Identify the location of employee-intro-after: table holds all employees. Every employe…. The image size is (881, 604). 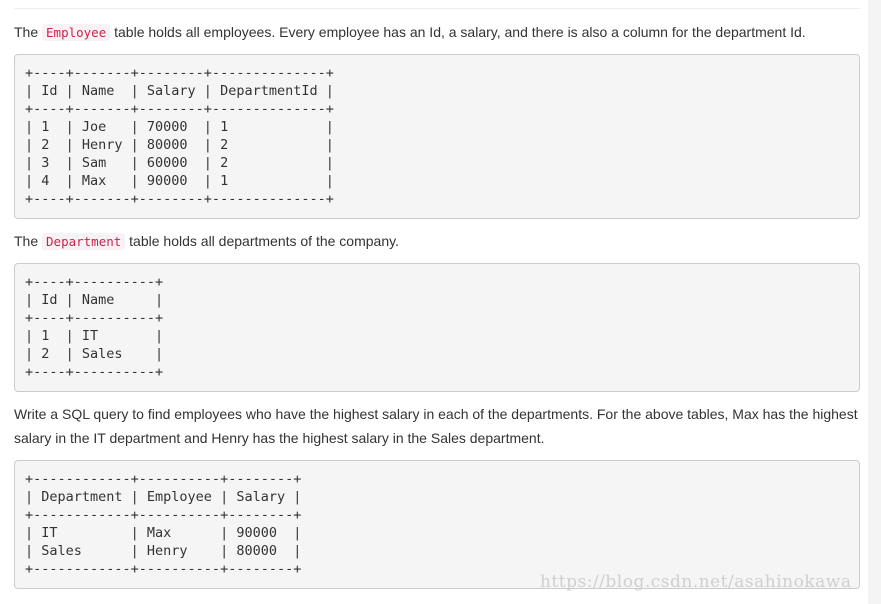
(458, 32).